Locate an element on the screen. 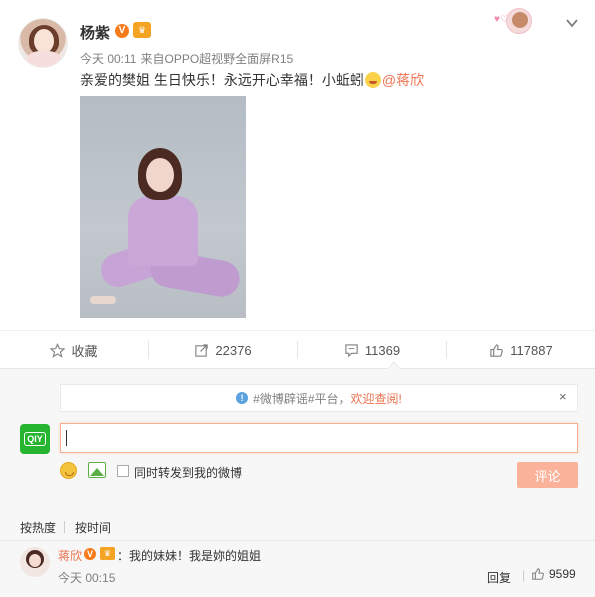 The height and width of the screenshot is (597, 595). comment-input is located at coordinates (319, 438).